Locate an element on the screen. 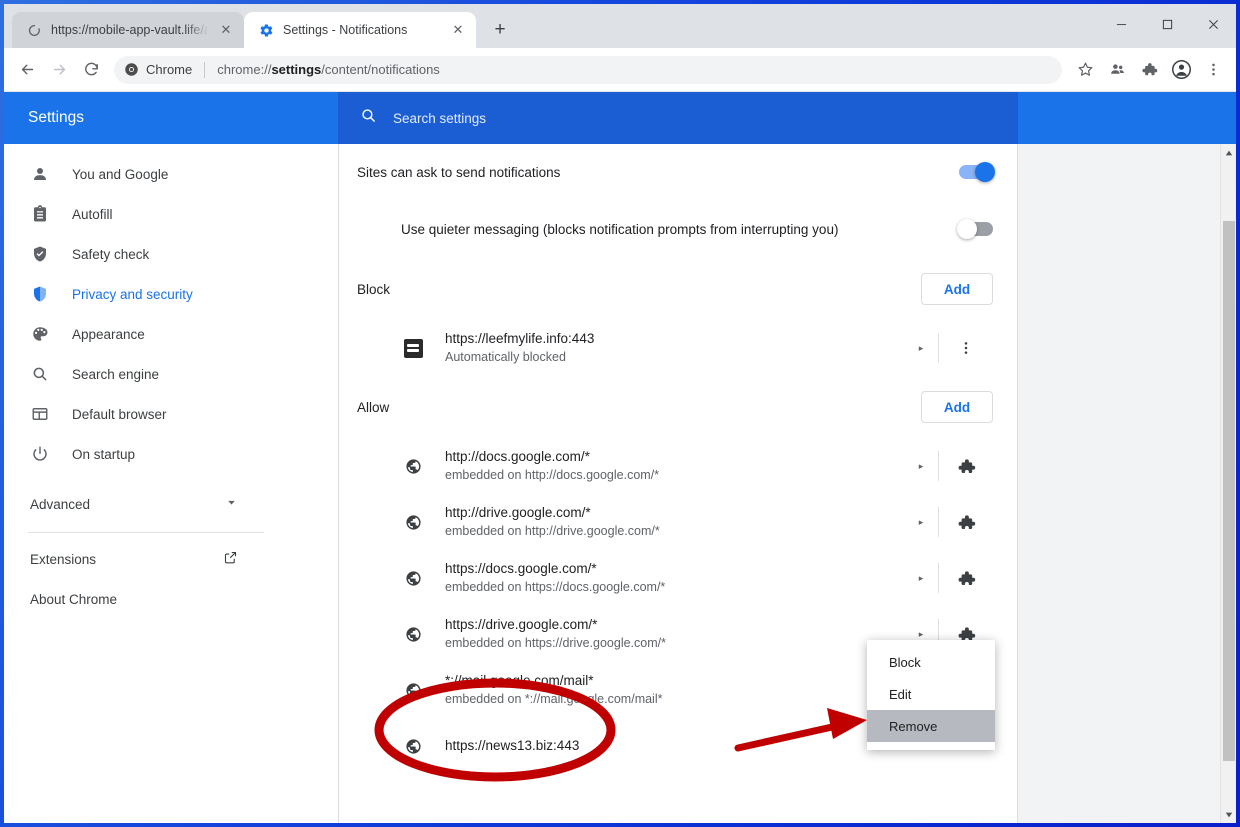 Image resolution: width=1240 pixels, height=827 pixels. puzzle-piece-icon is located at coordinates (1149, 70).